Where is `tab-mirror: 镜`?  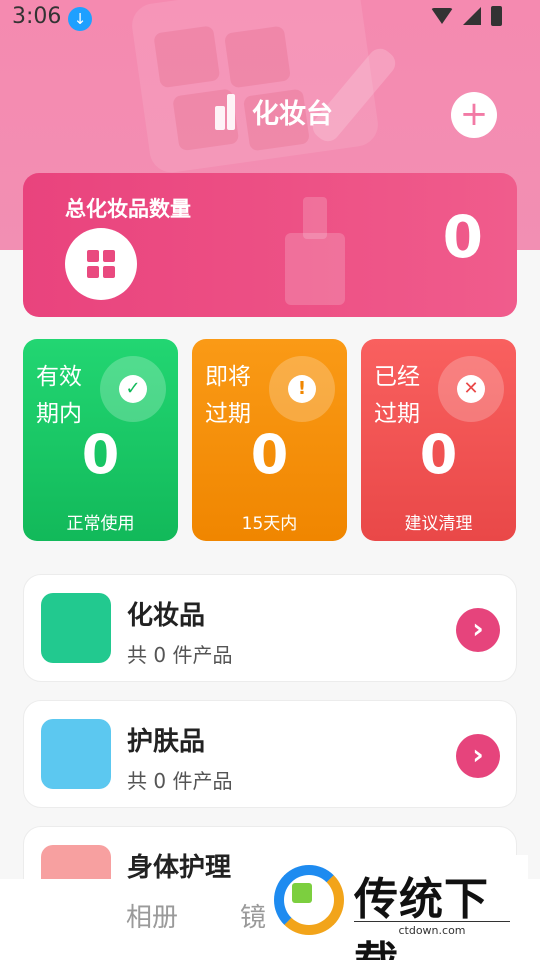 tab-mirror: 镜 is located at coordinates (253, 915).